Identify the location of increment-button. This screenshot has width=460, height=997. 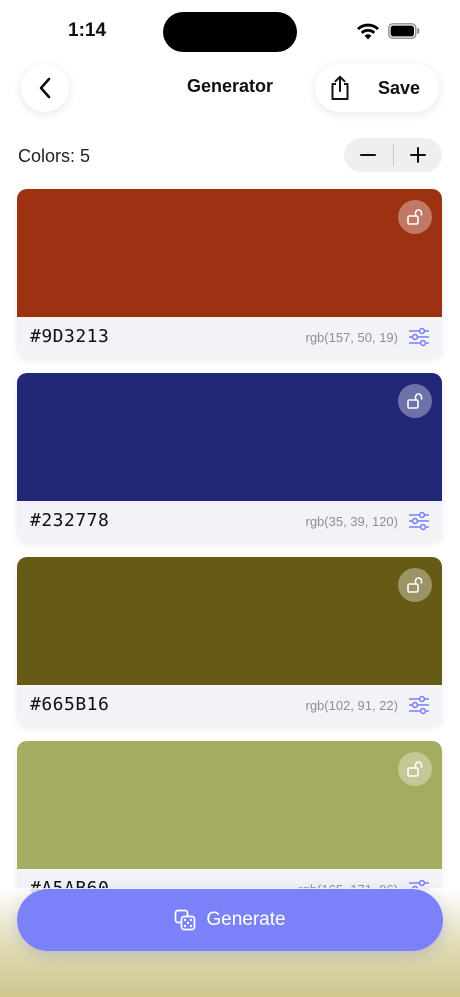
(417, 155).